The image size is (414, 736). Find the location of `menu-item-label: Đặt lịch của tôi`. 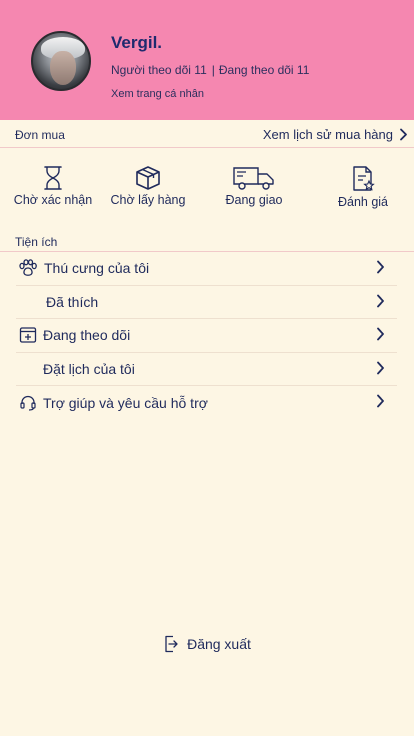

menu-item-label: Đặt lịch của tôi is located at coordinates (89, 368).